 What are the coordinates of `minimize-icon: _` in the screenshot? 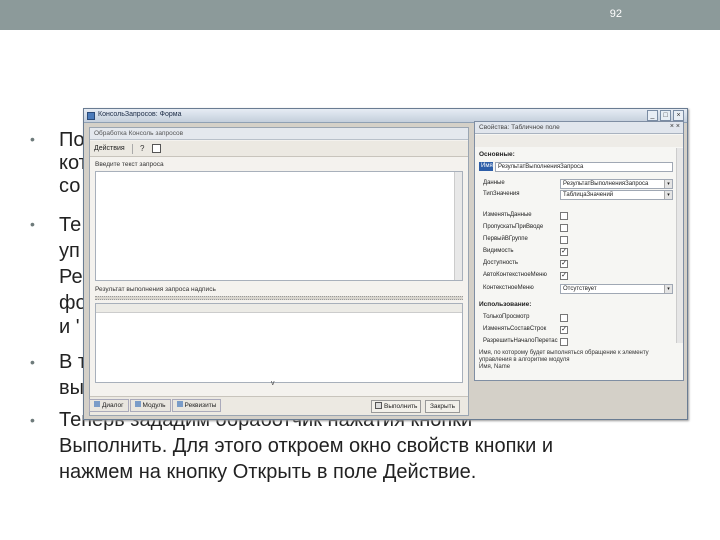 It's located at (652, 115).